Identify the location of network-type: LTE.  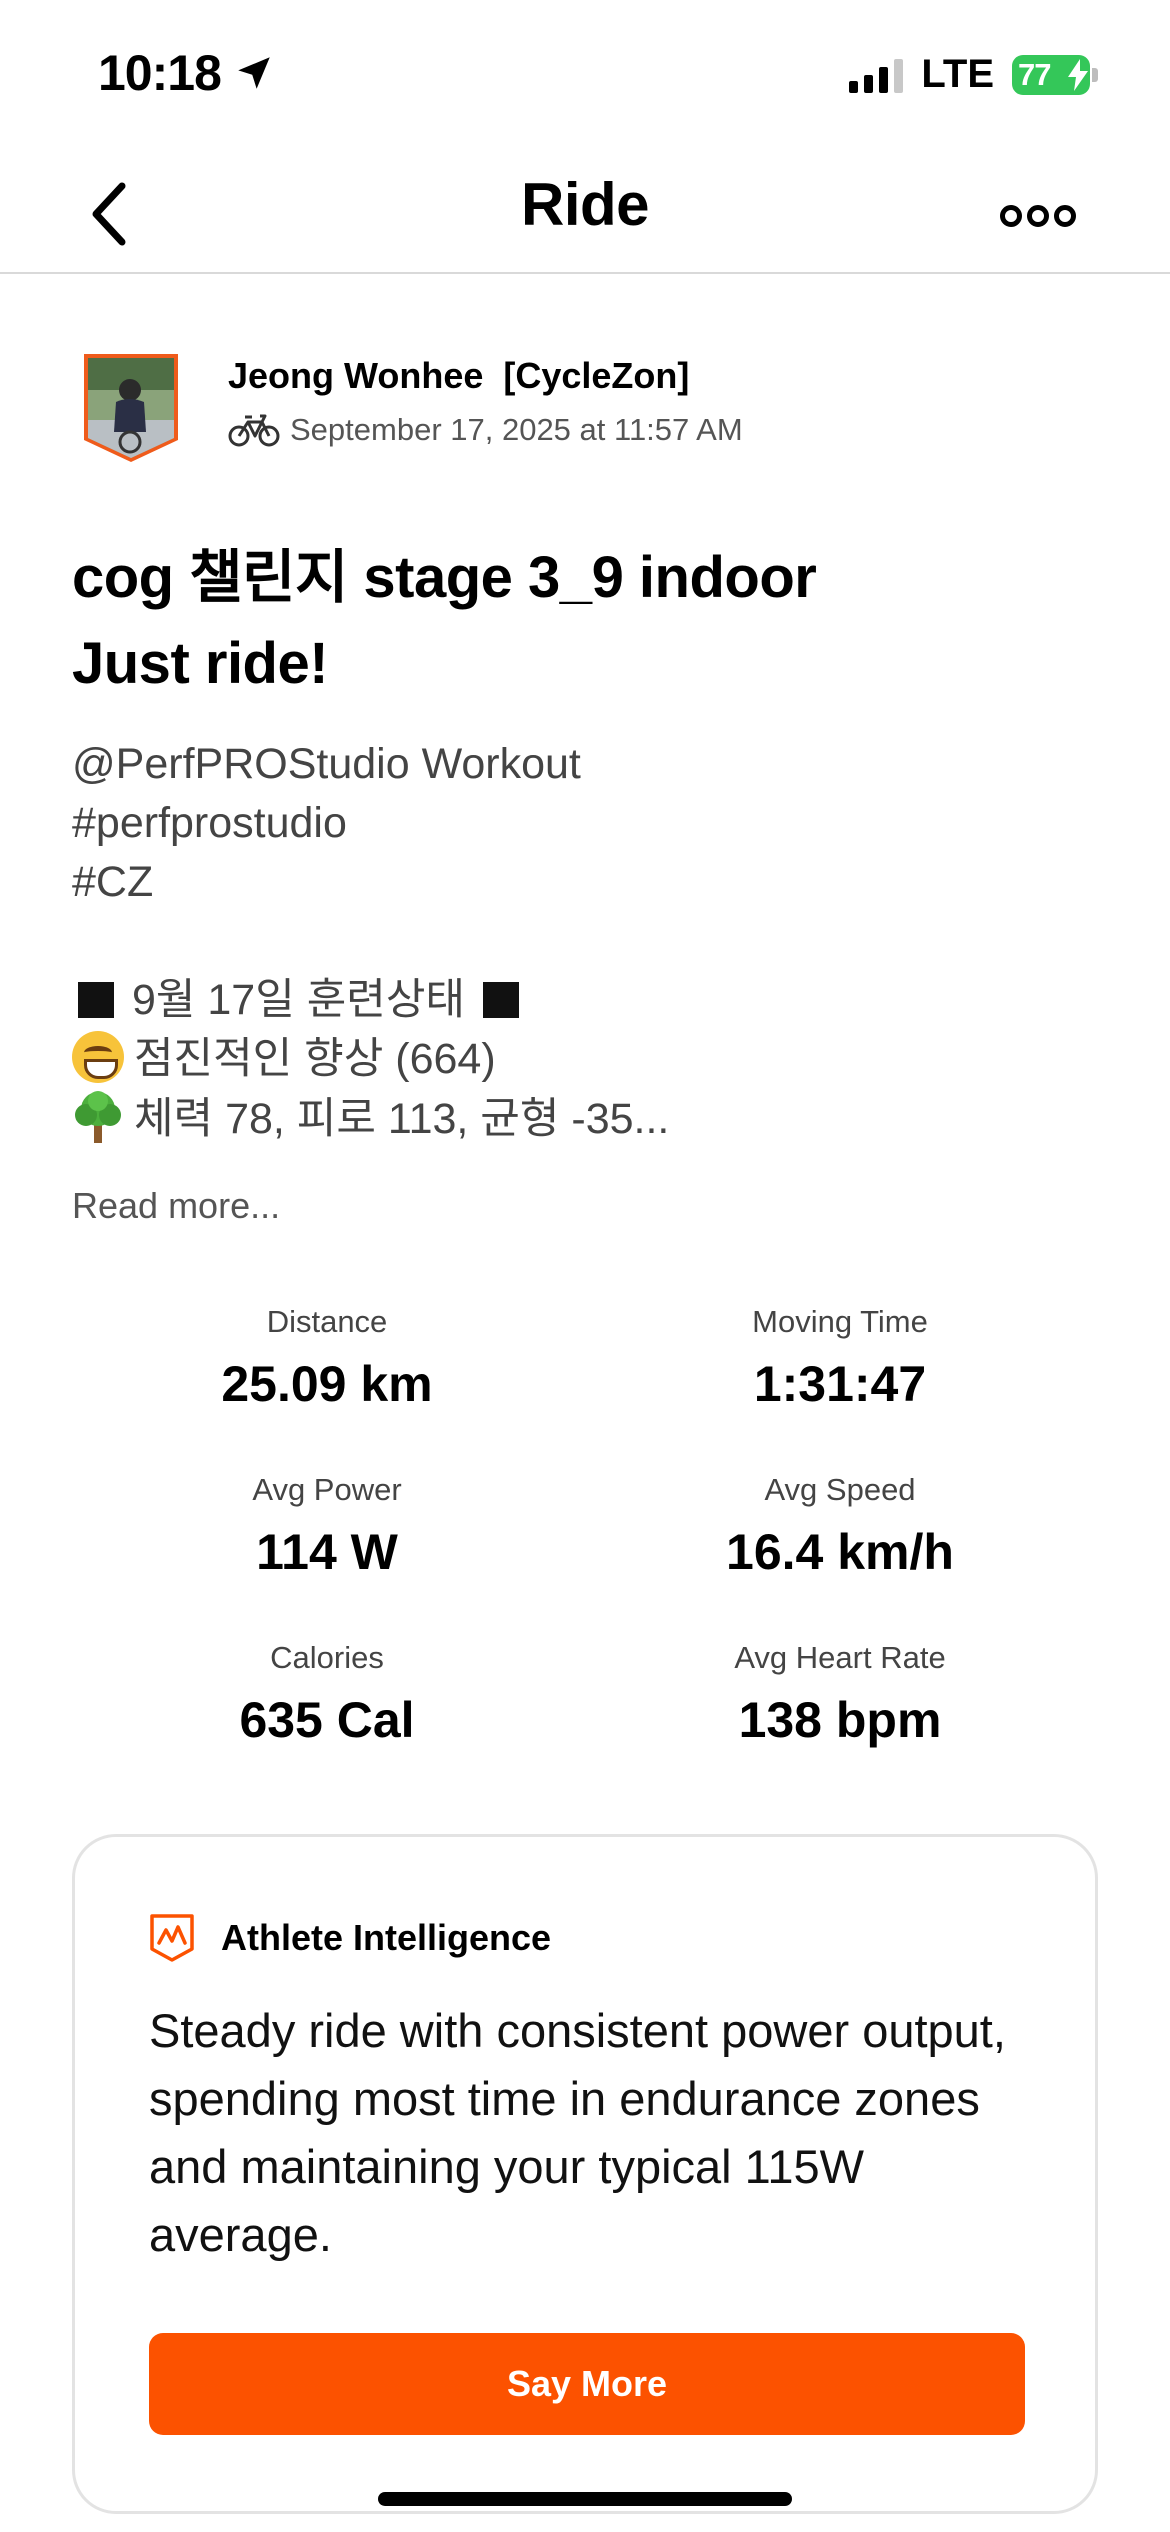
(957, 74).